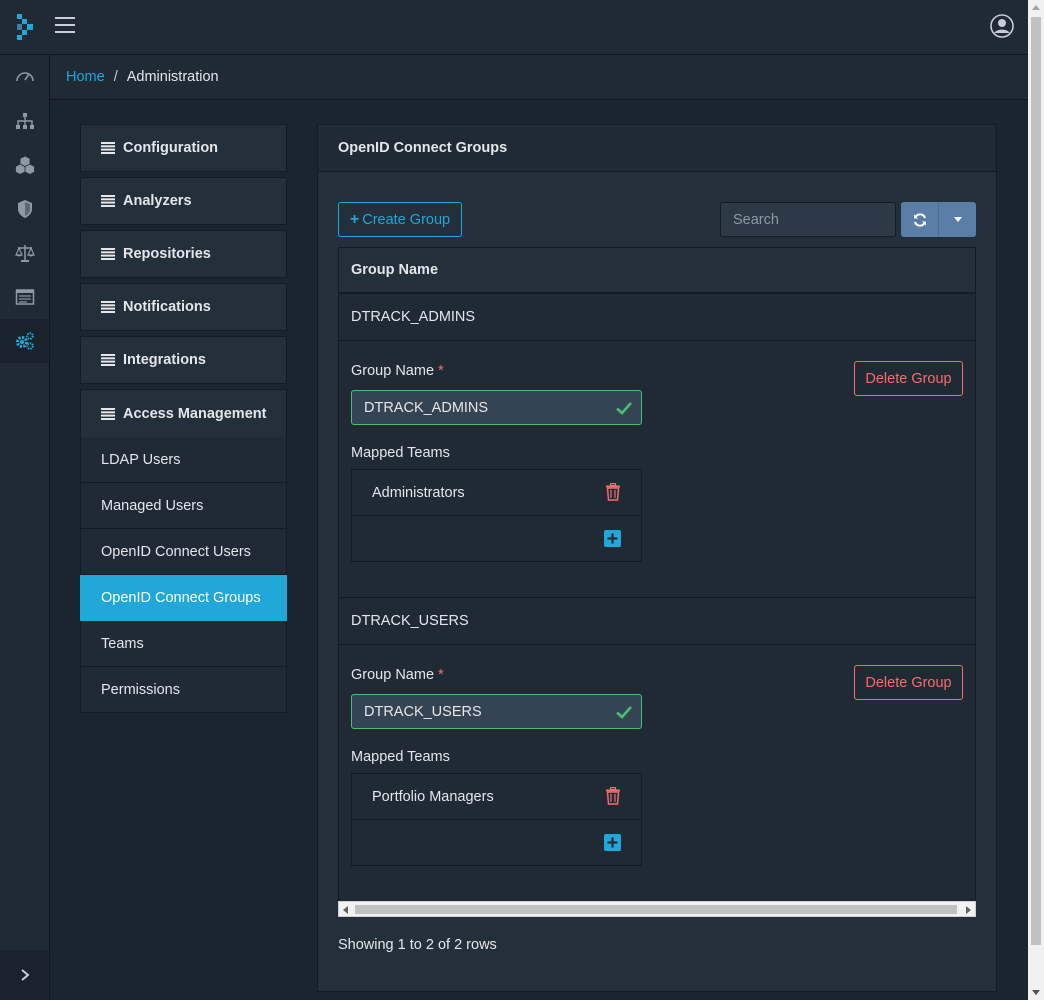  Describe the element at coordinates (433, 796) in the screenshot. I see `mapped-team-name: Portfolio Managers` at that location.